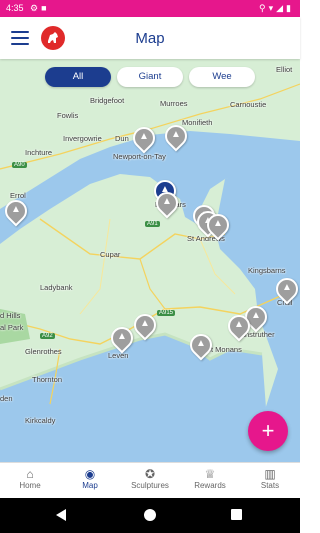 The height and width of the screenshot is (533, 320). I want to click on place-label: Murroes, so click(174, 103).